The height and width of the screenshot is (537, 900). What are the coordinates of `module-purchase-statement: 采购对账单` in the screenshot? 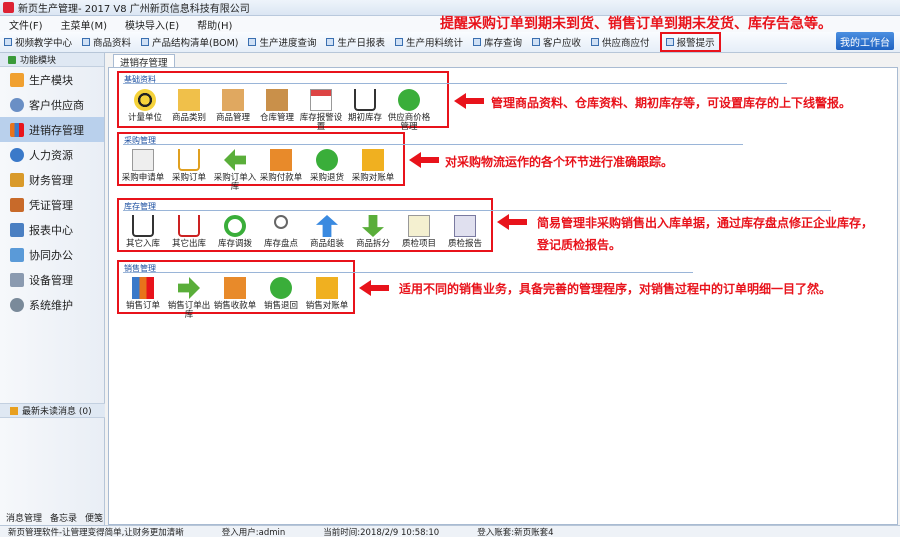 It's located at (373, 166).